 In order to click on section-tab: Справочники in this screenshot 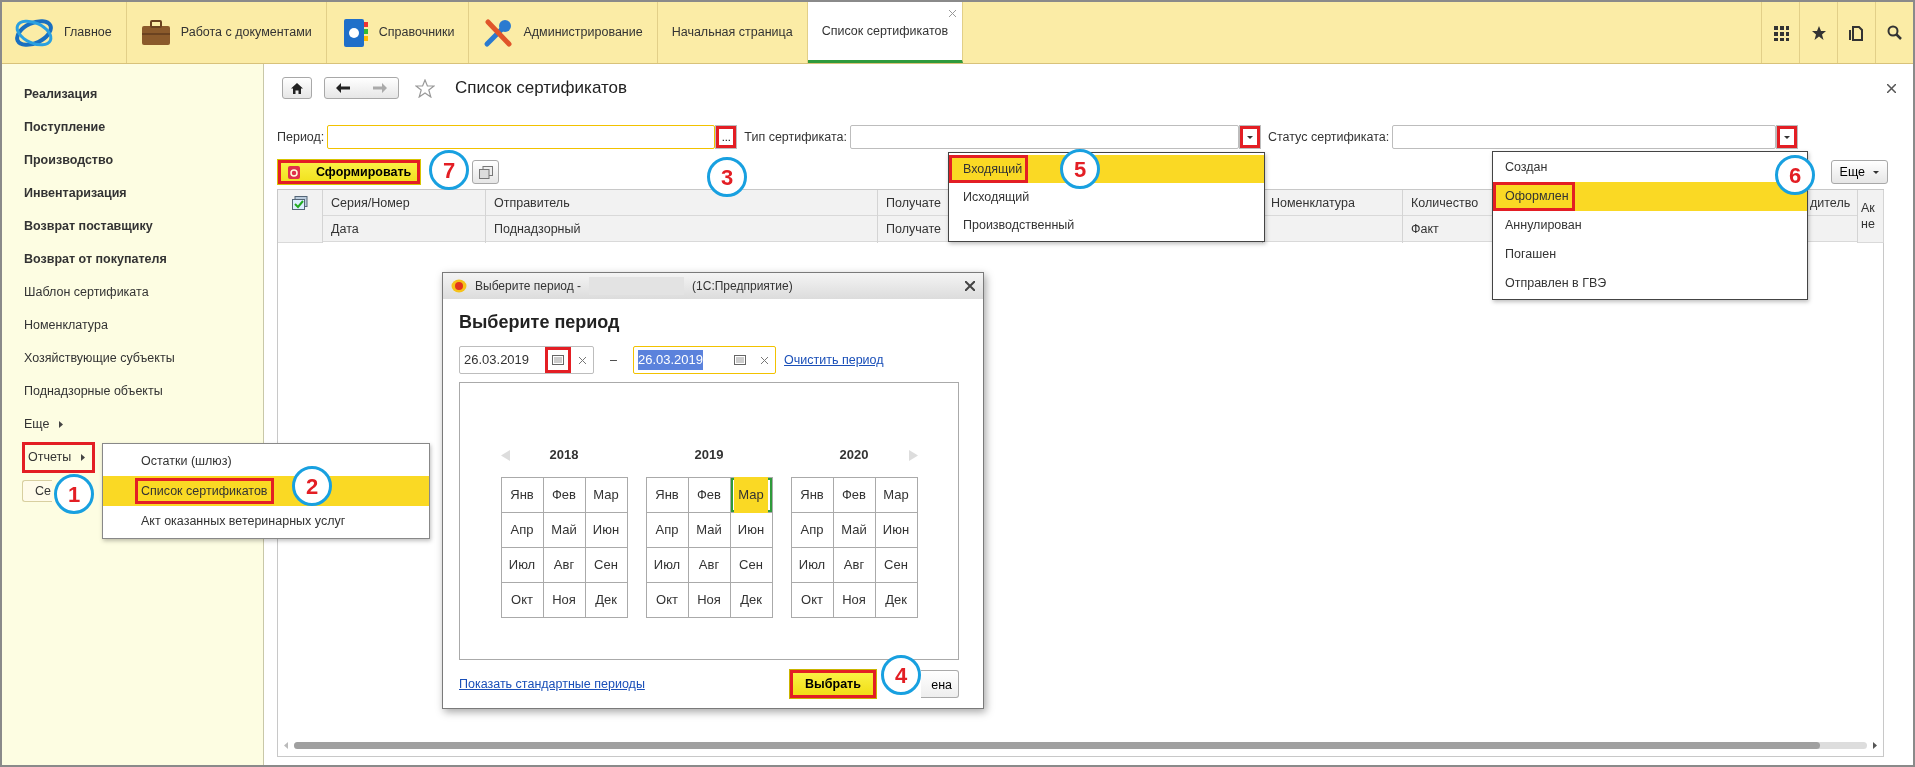, I will do `click(398, 32)`.